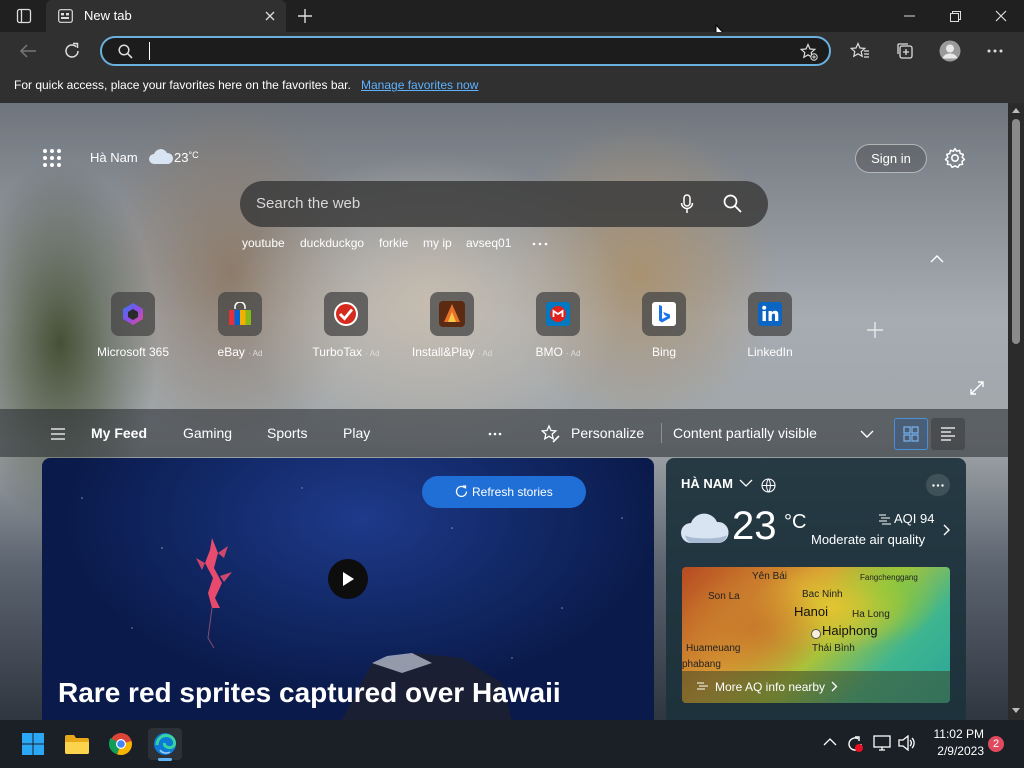 The image size is (1024, 768). What do you see at coordinates (1016, 110) in the screenshot?
I see `scroll-up-icon` at bounding box center [1016, 110].